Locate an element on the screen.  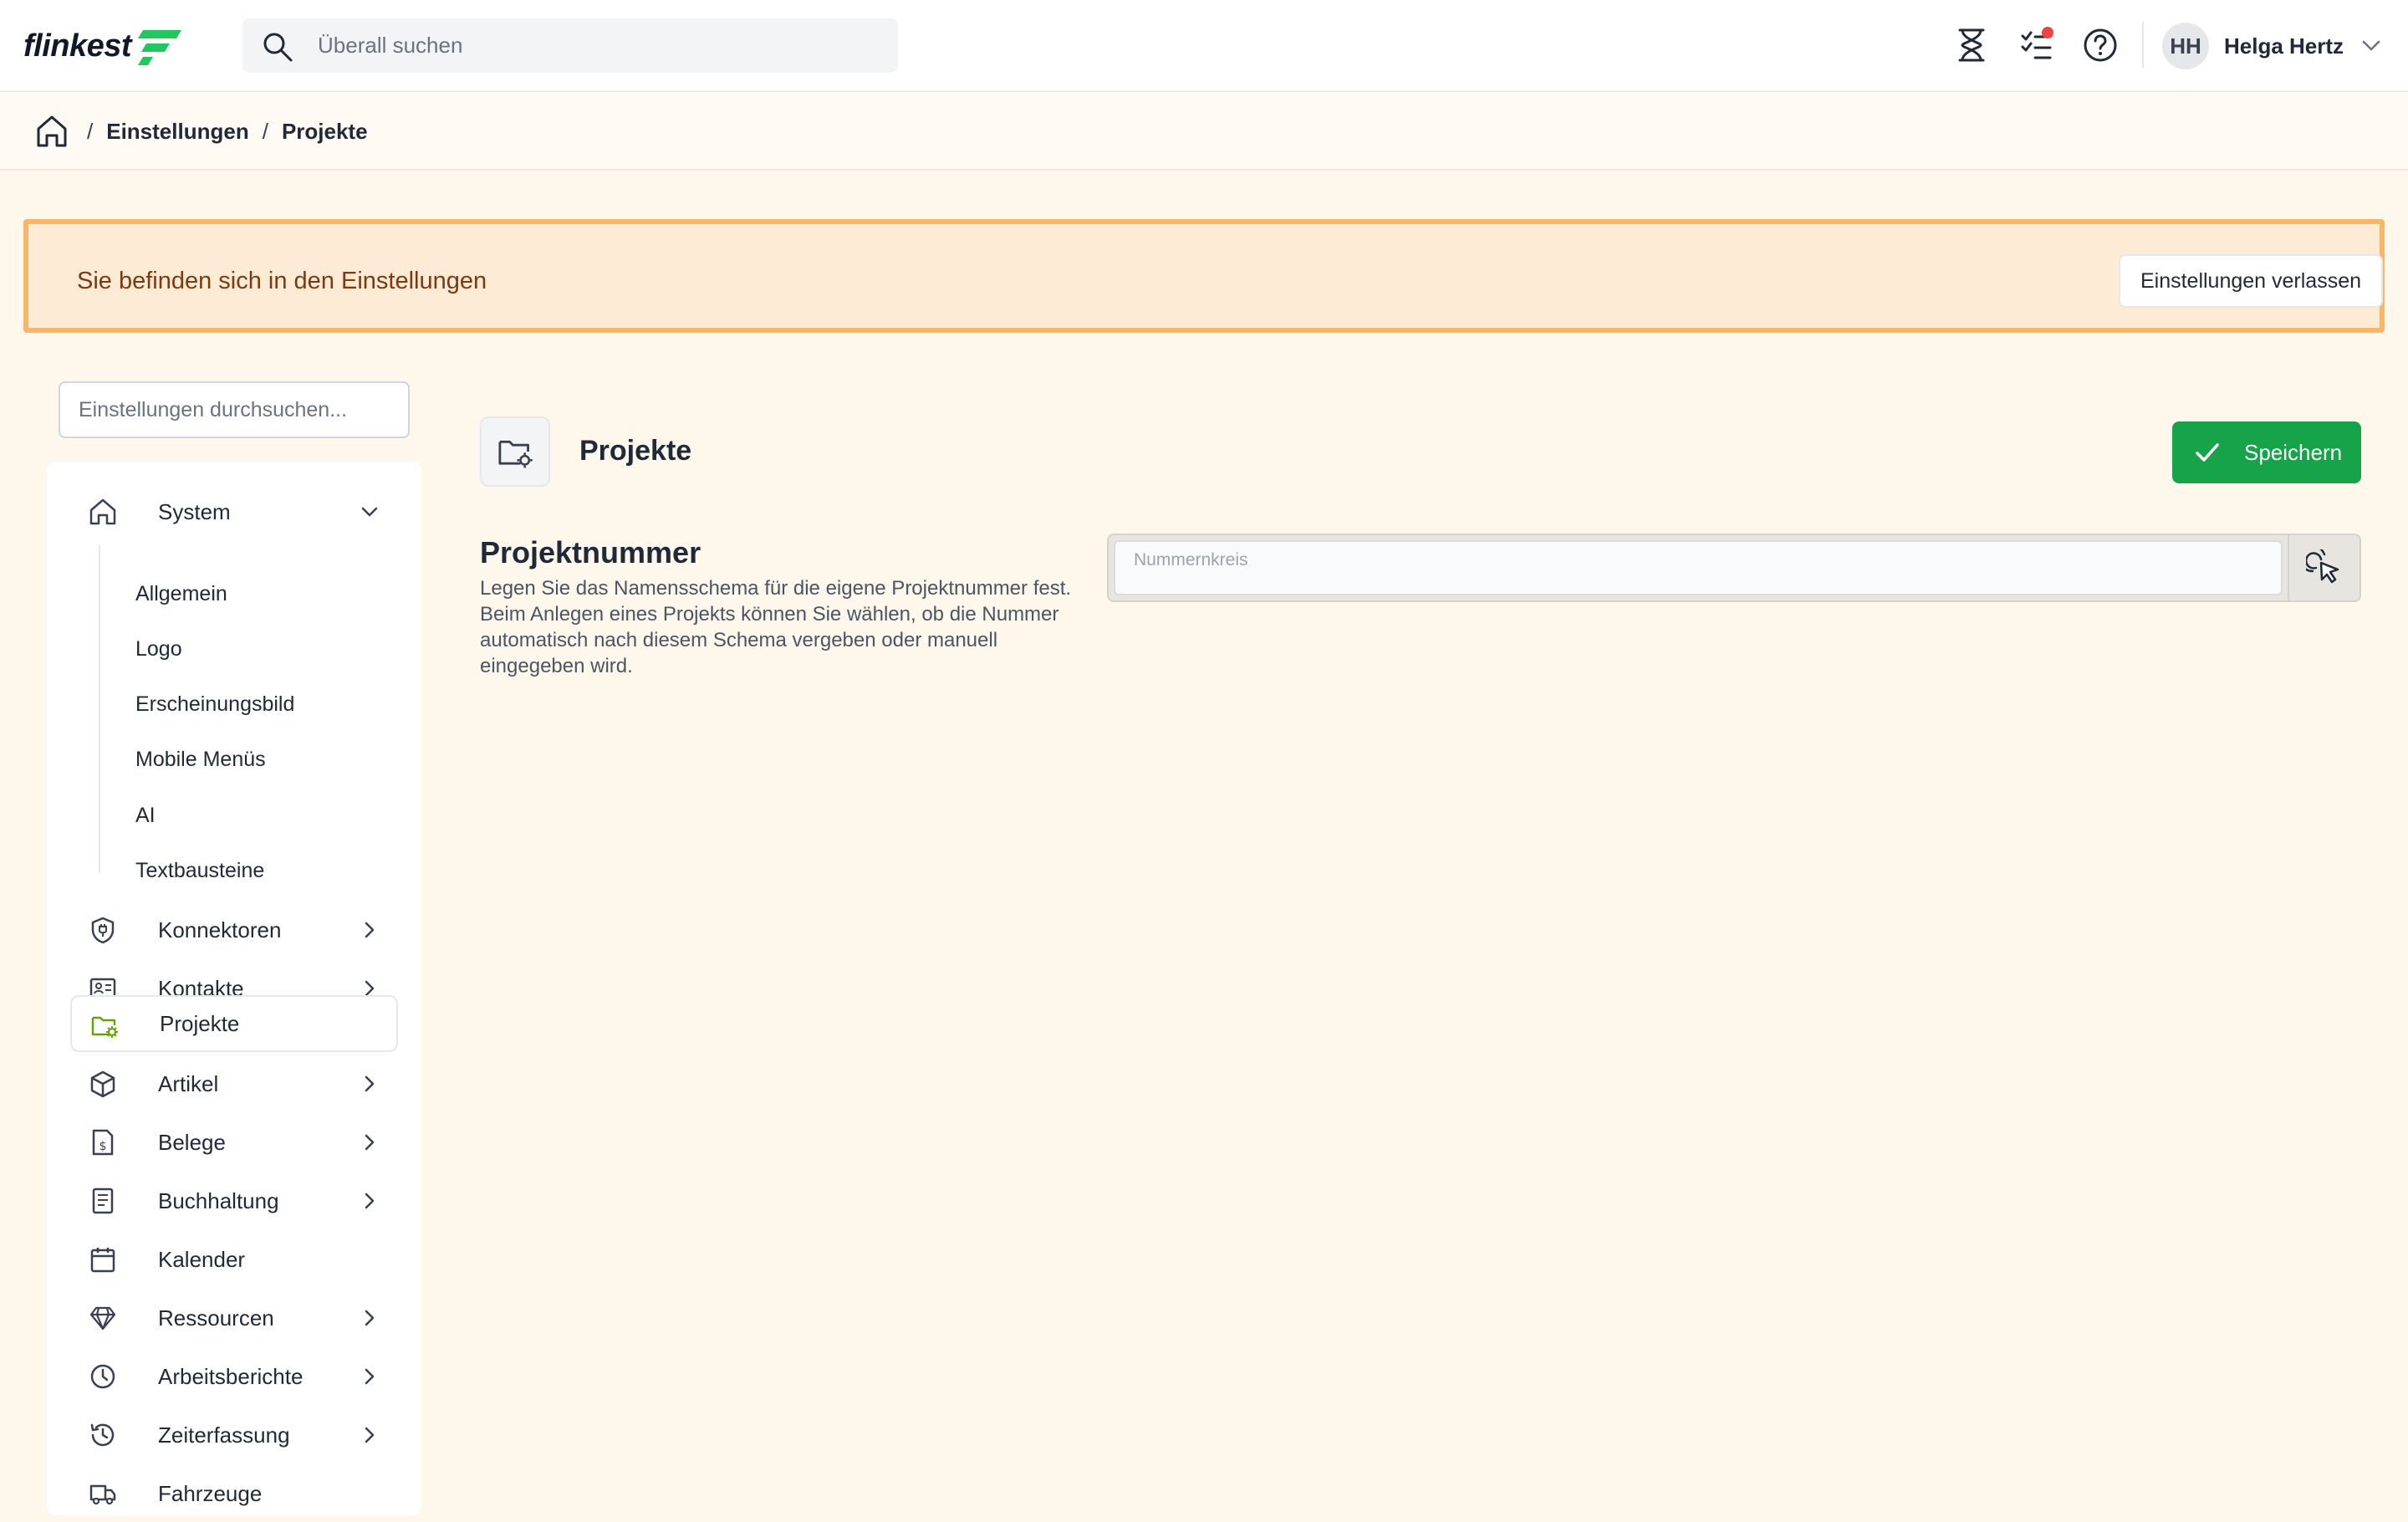
sidebar-subitem-ai: AI is located at coordinates (247, 815).